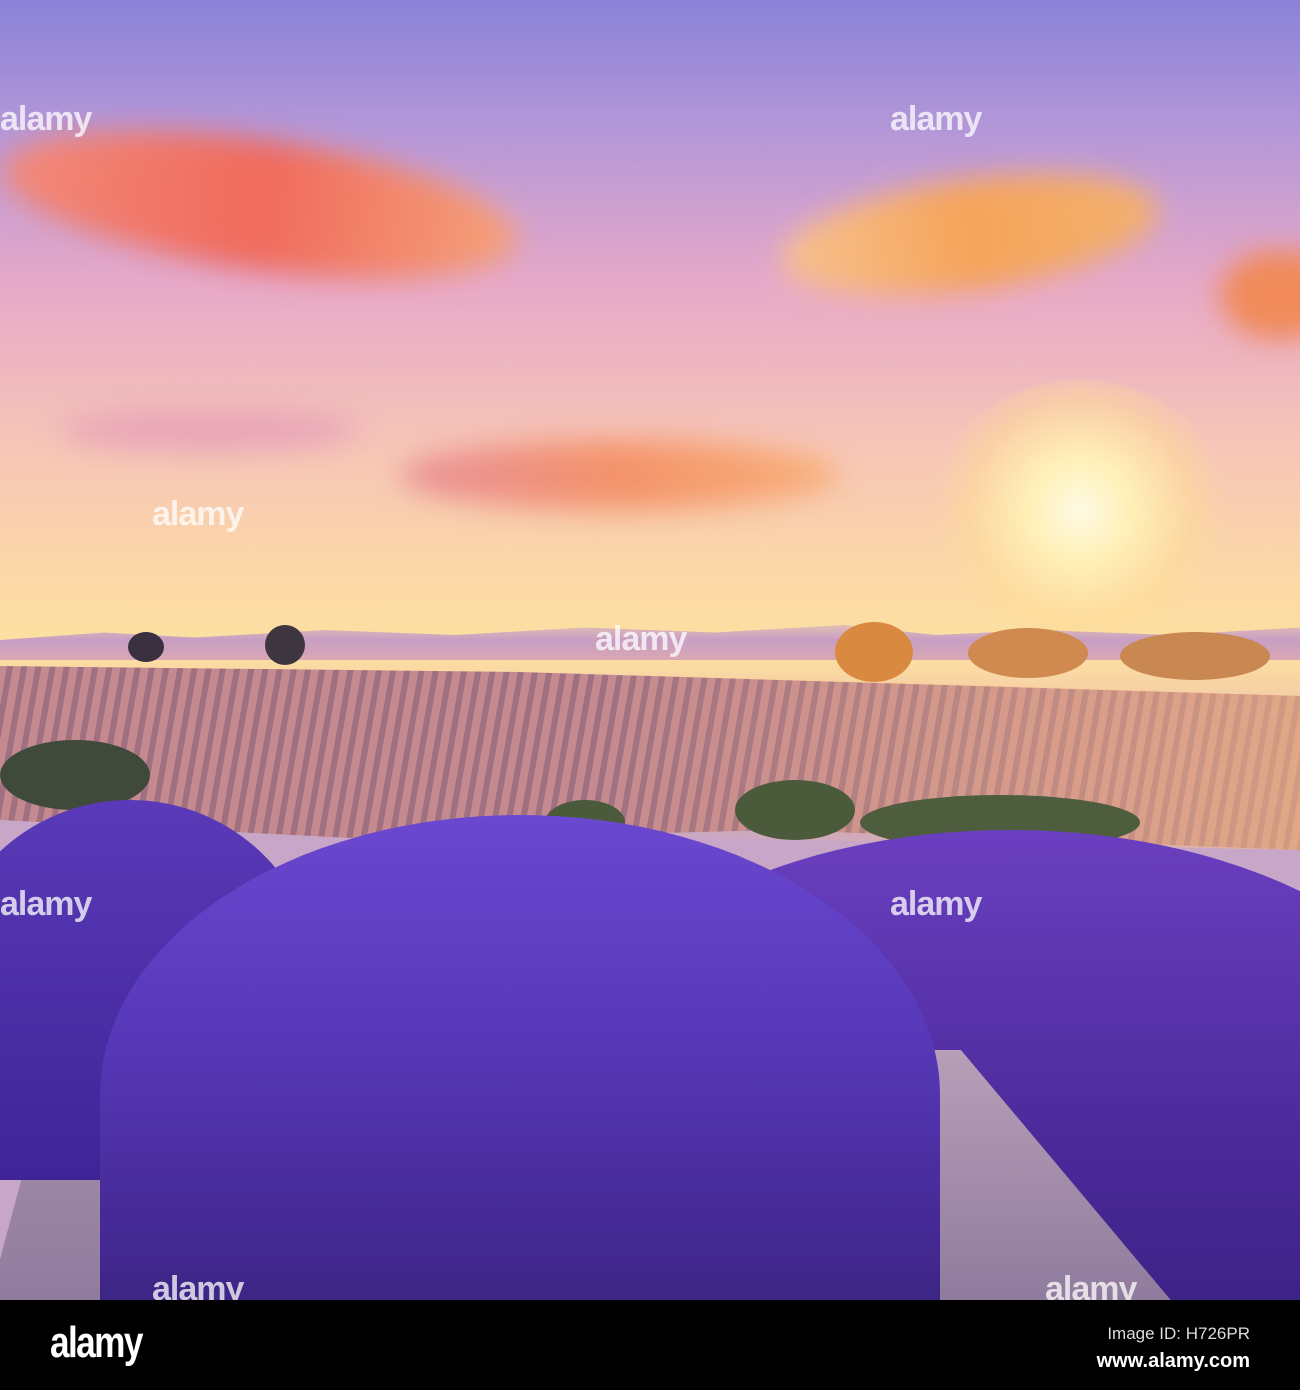  I want to click on site-url: www.alamy.com, so click(1173, 1361).